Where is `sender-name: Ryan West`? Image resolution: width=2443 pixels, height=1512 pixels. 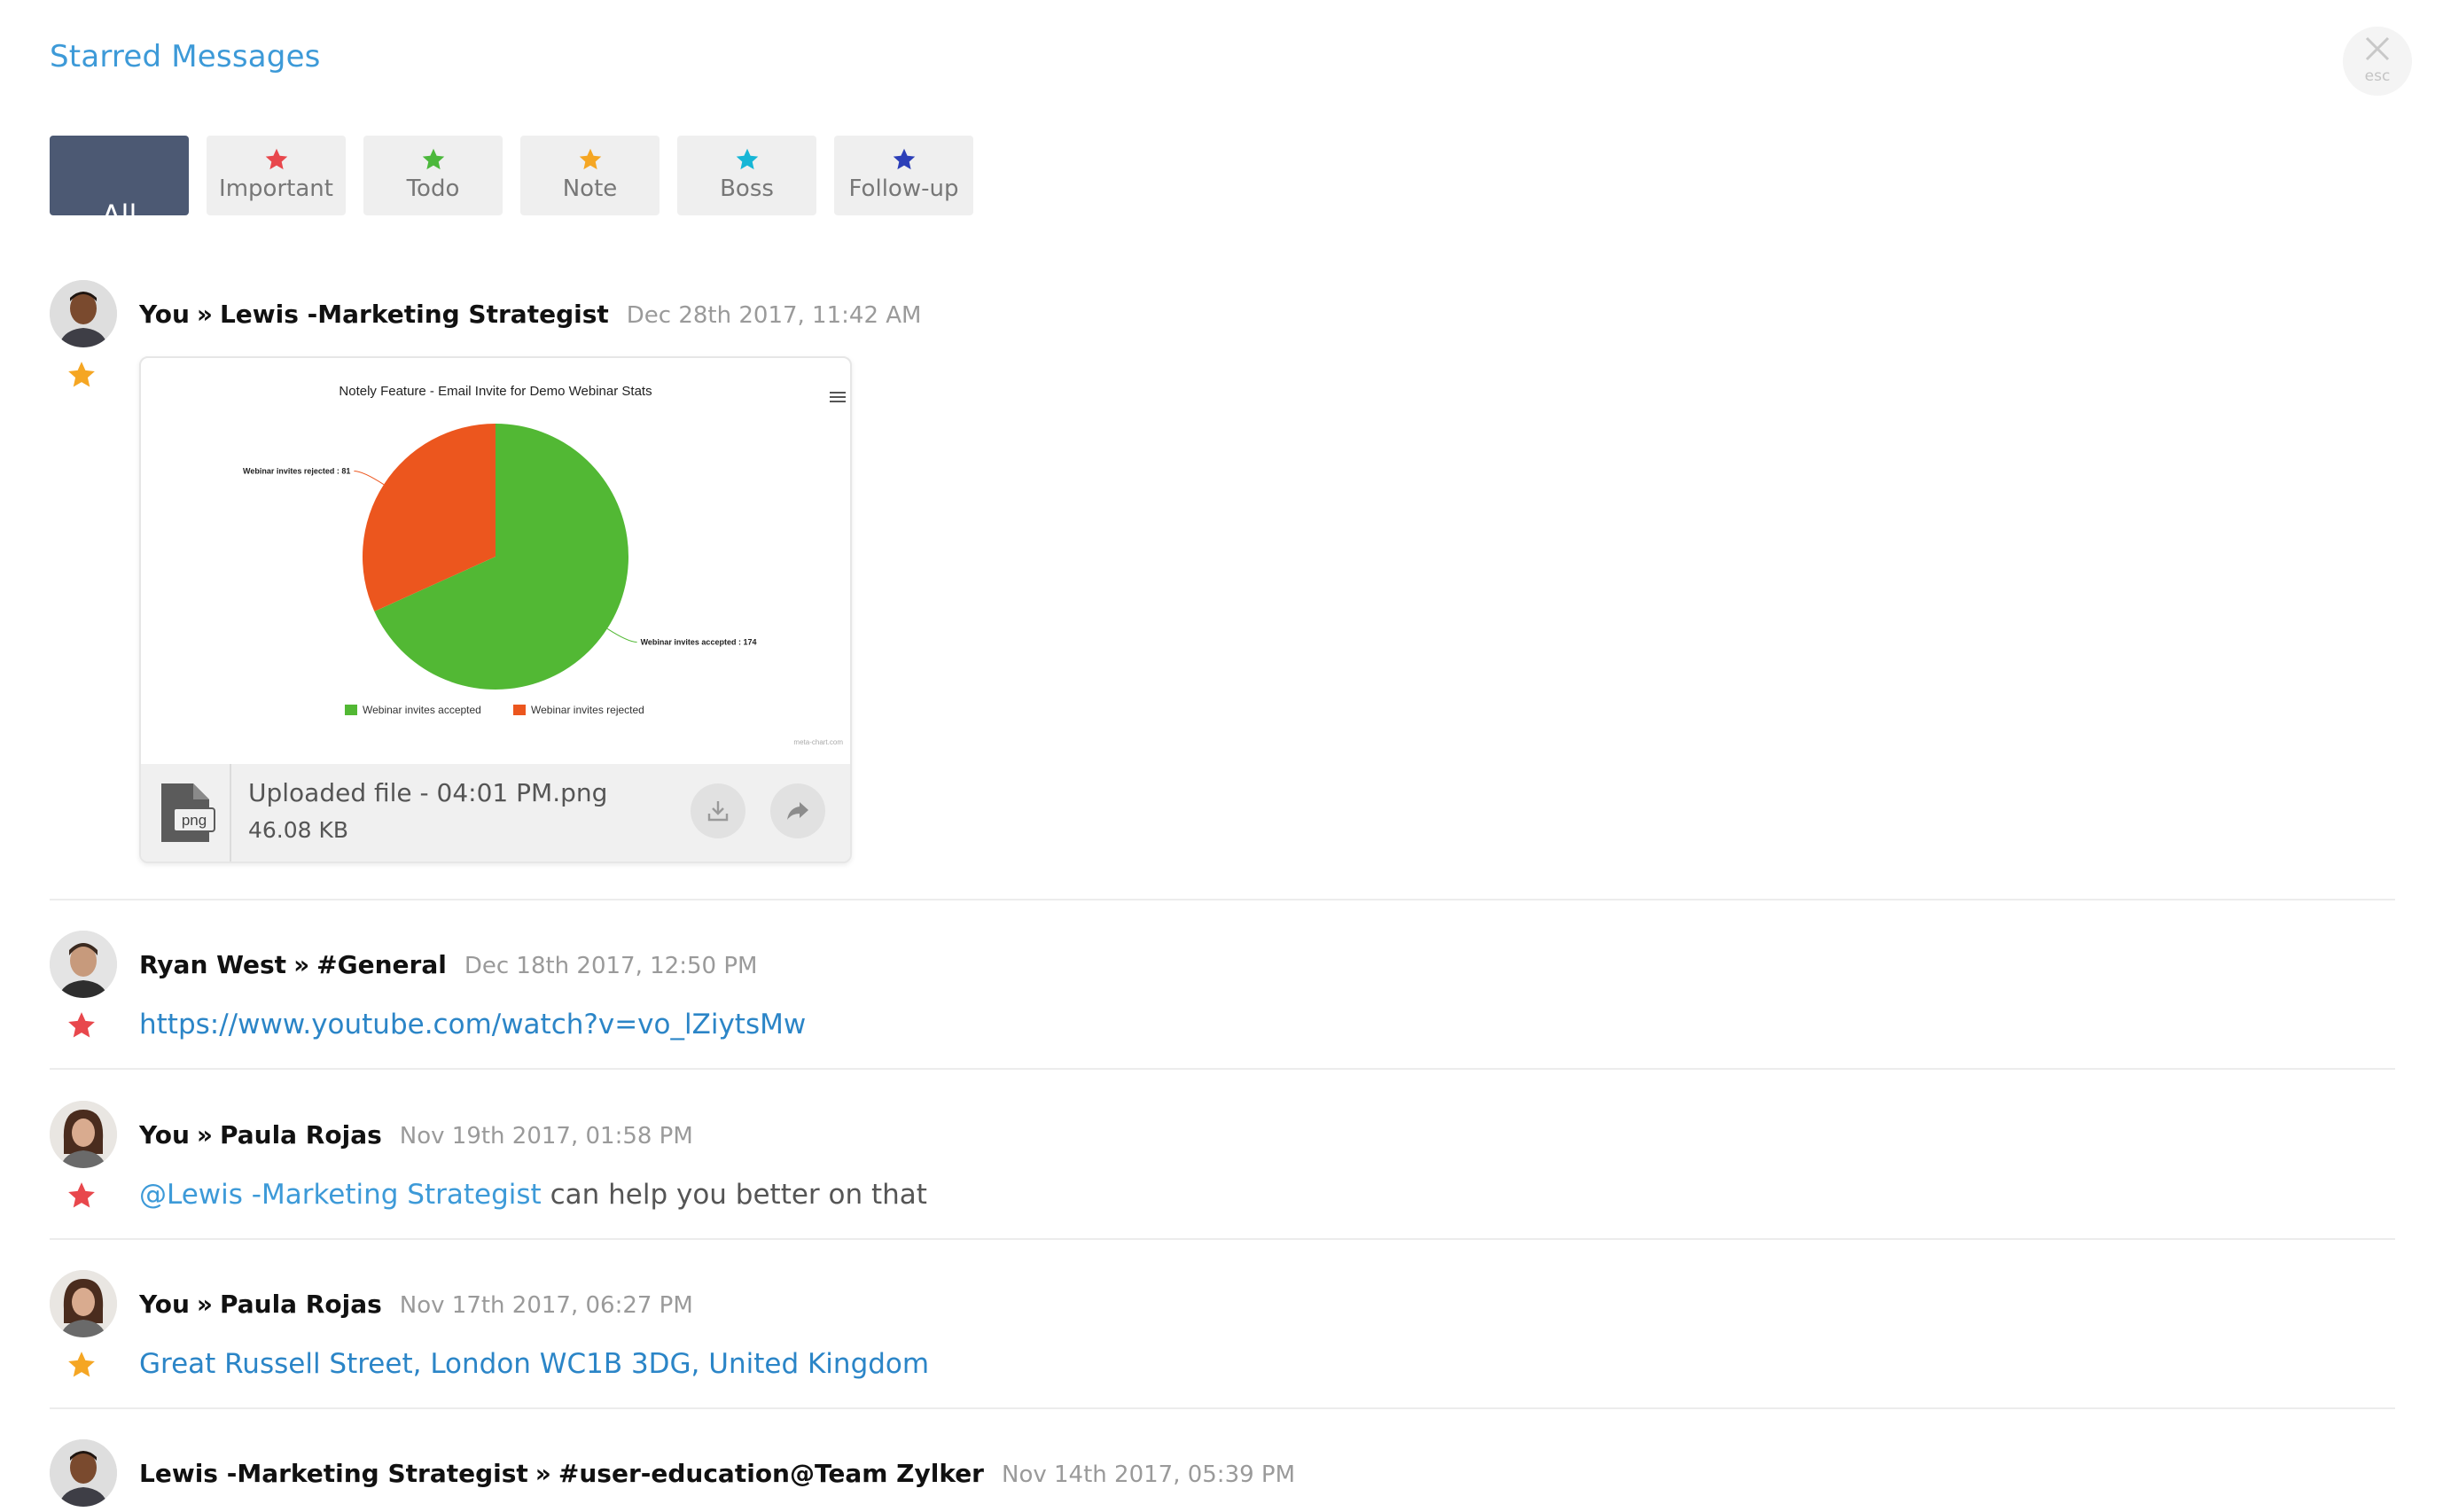 sender-name: Ryan West is located at coordinates (212, 964).